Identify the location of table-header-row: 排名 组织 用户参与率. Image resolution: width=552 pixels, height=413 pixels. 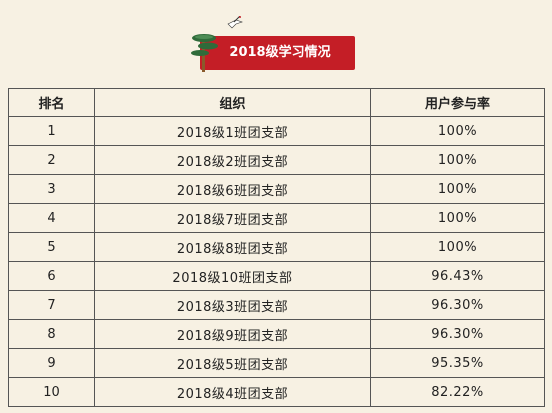
(276, 102).